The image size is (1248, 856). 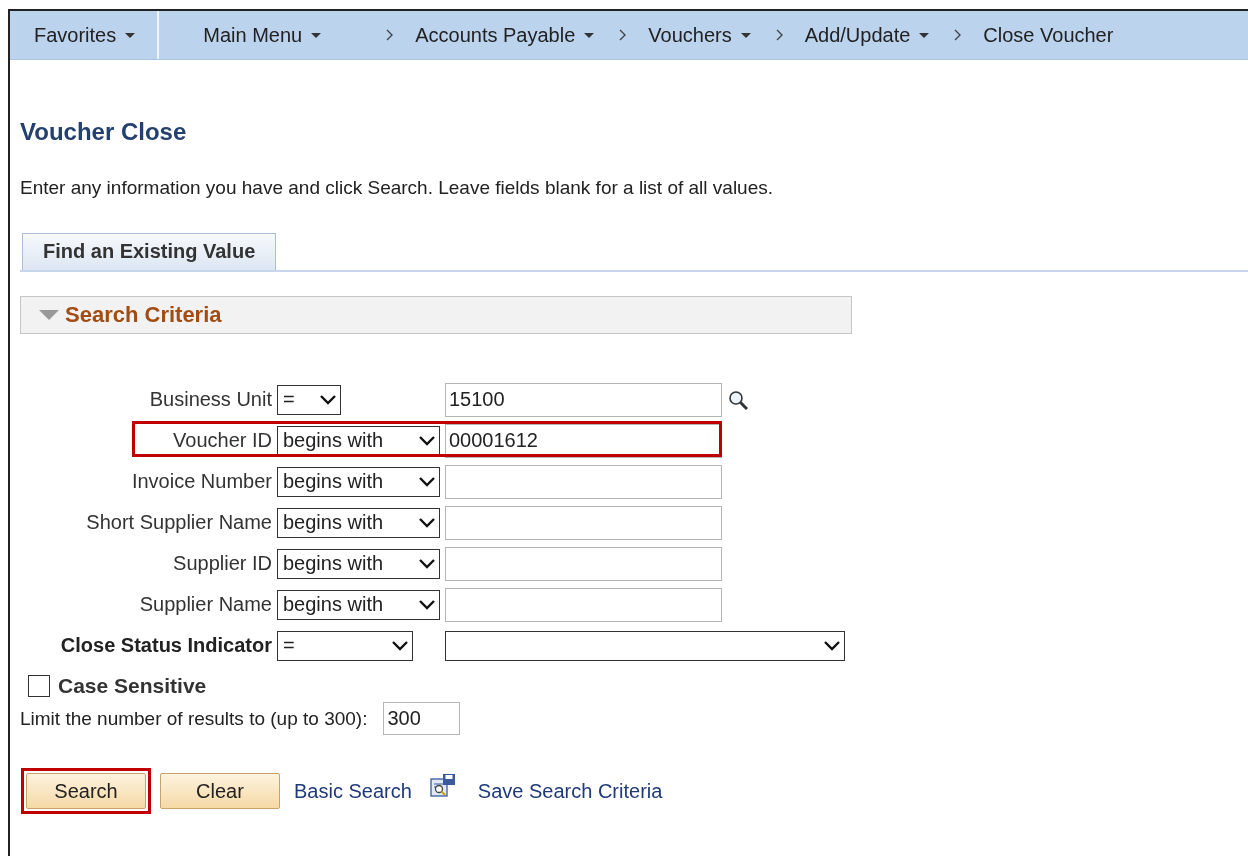 What do you see at coordinates (583, 399) in the screenshot?
I see `value-field: 15100` at bounding box center [583, 399].